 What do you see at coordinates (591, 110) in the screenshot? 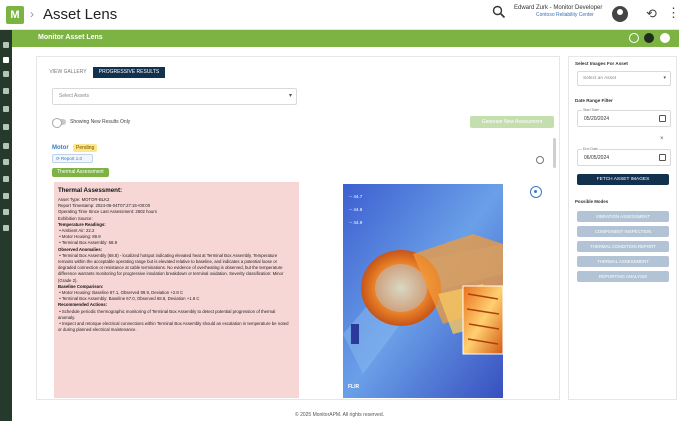
I see `start-date-caption: Start Date` at bounding box center [591, 110].